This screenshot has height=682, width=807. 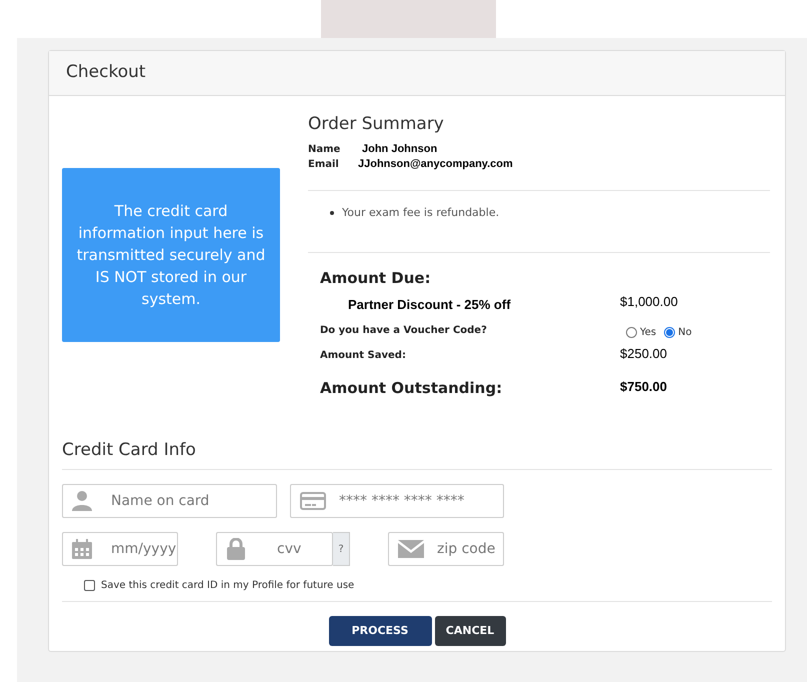 I want to click on cvv-field: cvv, so click(x=274, y=549).